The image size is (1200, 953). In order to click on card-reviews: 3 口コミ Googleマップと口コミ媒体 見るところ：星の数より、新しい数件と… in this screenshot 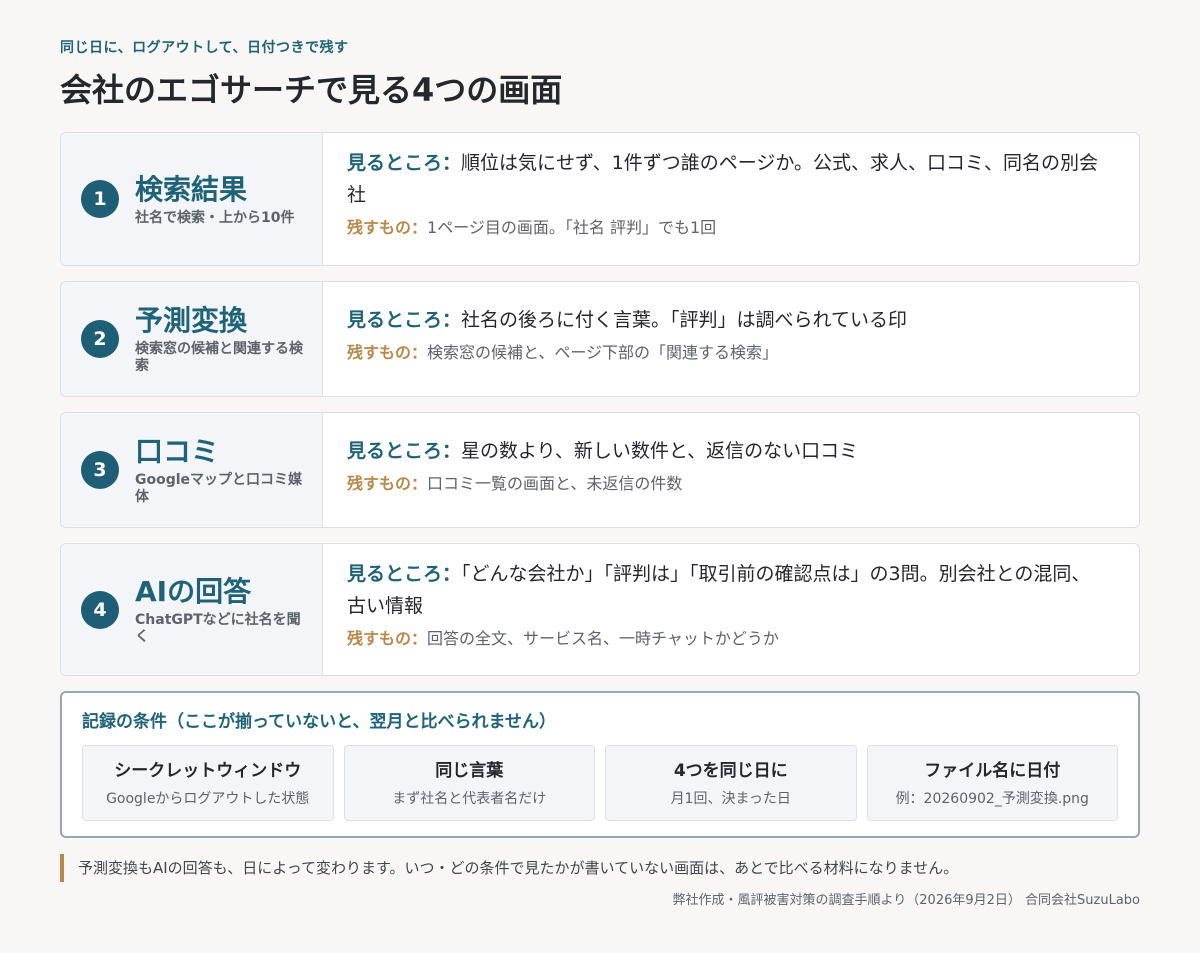, I will do `click(600, 470)`.